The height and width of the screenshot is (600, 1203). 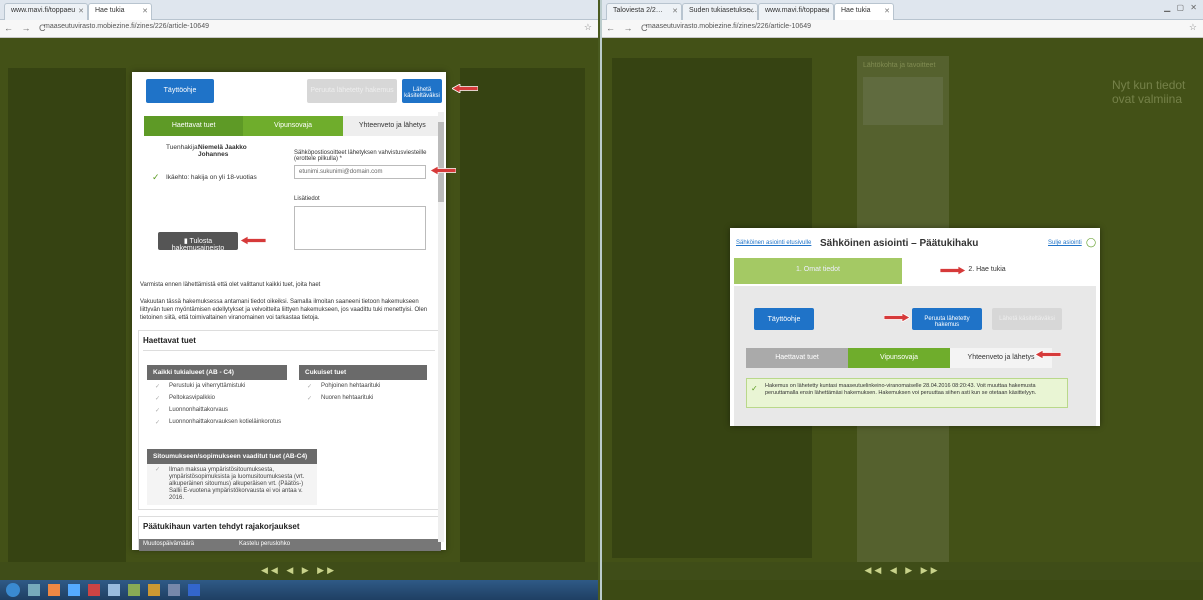 What do you see at coordinates (441, 162) in the screenshot?
I see `scrollbar-thumb` at bounding box center [441, 162].